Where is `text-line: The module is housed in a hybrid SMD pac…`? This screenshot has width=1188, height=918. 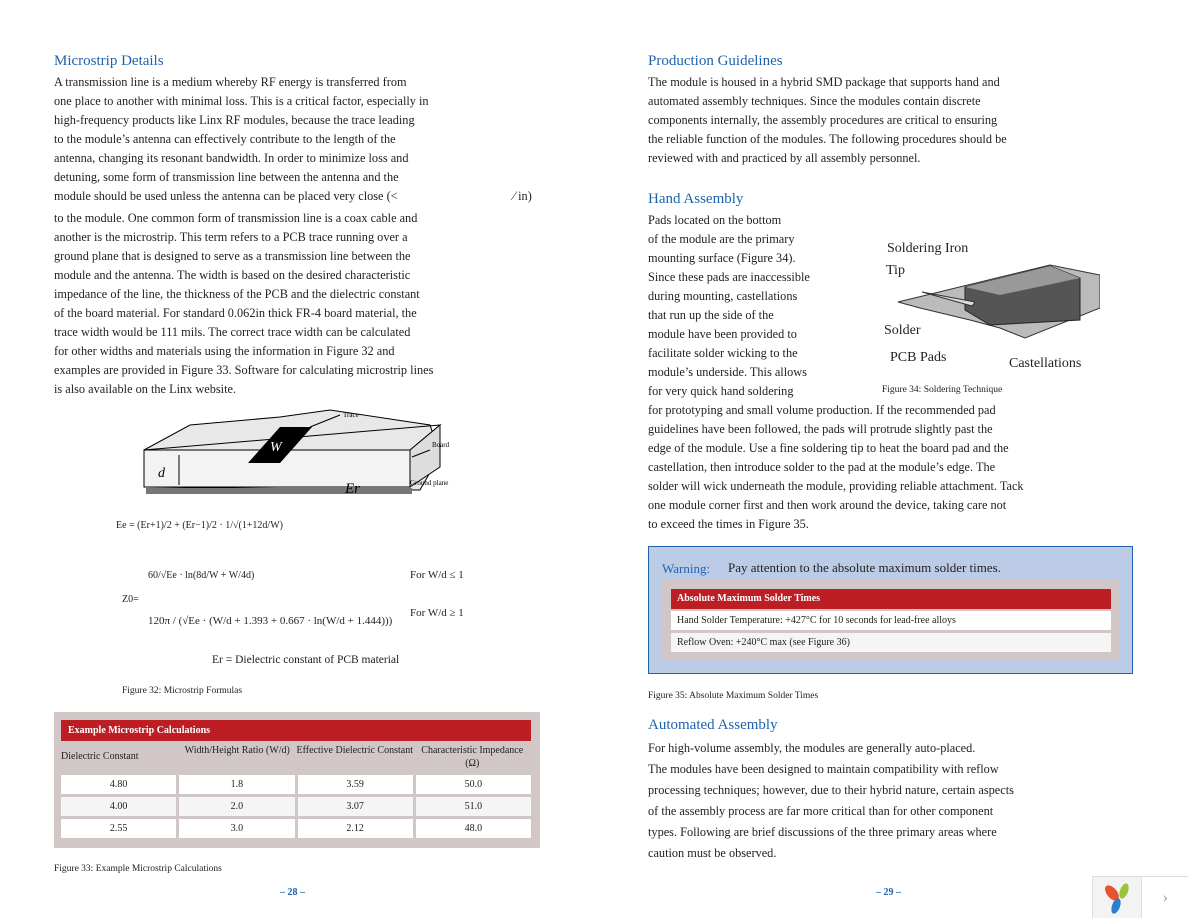
text-line: The module is housed in a hybrid SMD pac… is located at coordinates (824, 82).